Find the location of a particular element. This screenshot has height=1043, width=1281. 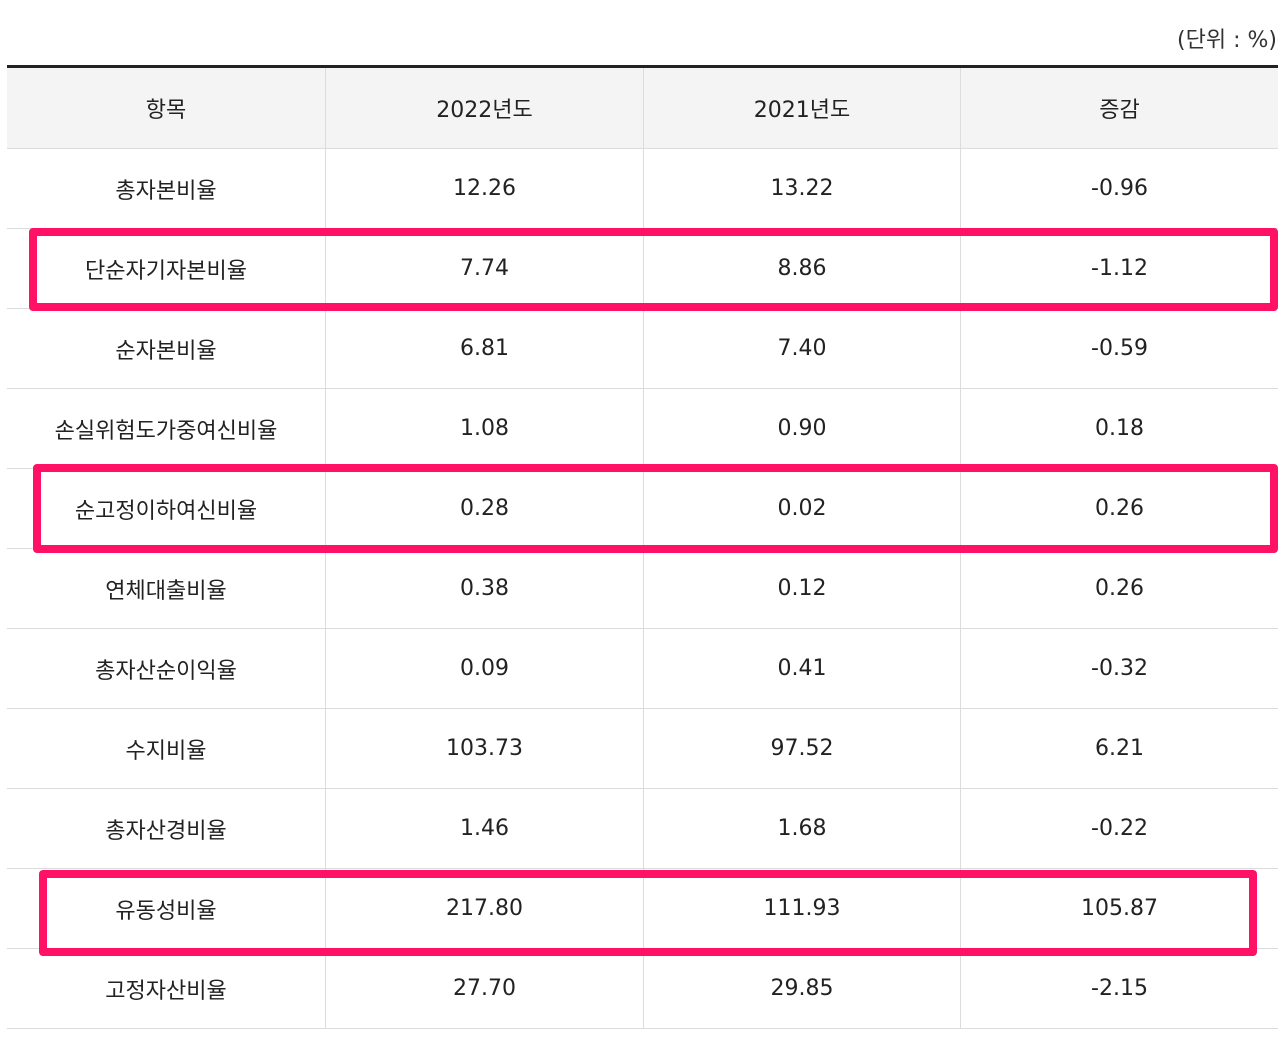

table-row: 손실위험도가중여신비율 1.08 0.90 0.18 is located at coordinates (642, 429).